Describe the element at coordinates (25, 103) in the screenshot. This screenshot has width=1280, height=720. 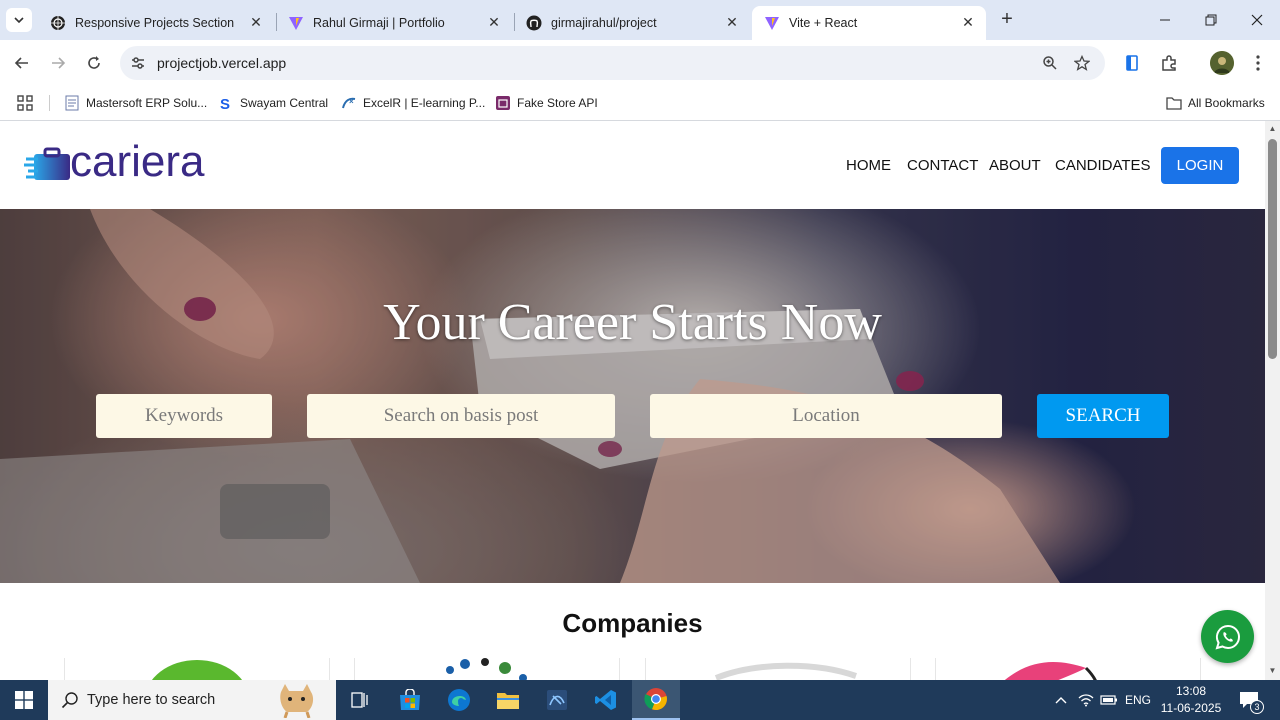
I see `apps-icon` at that location.